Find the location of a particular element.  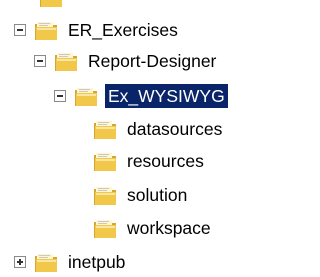

tree-node-ex-wysiwyg: Ex_WYSIWYG is located at coordinates (141, 96).